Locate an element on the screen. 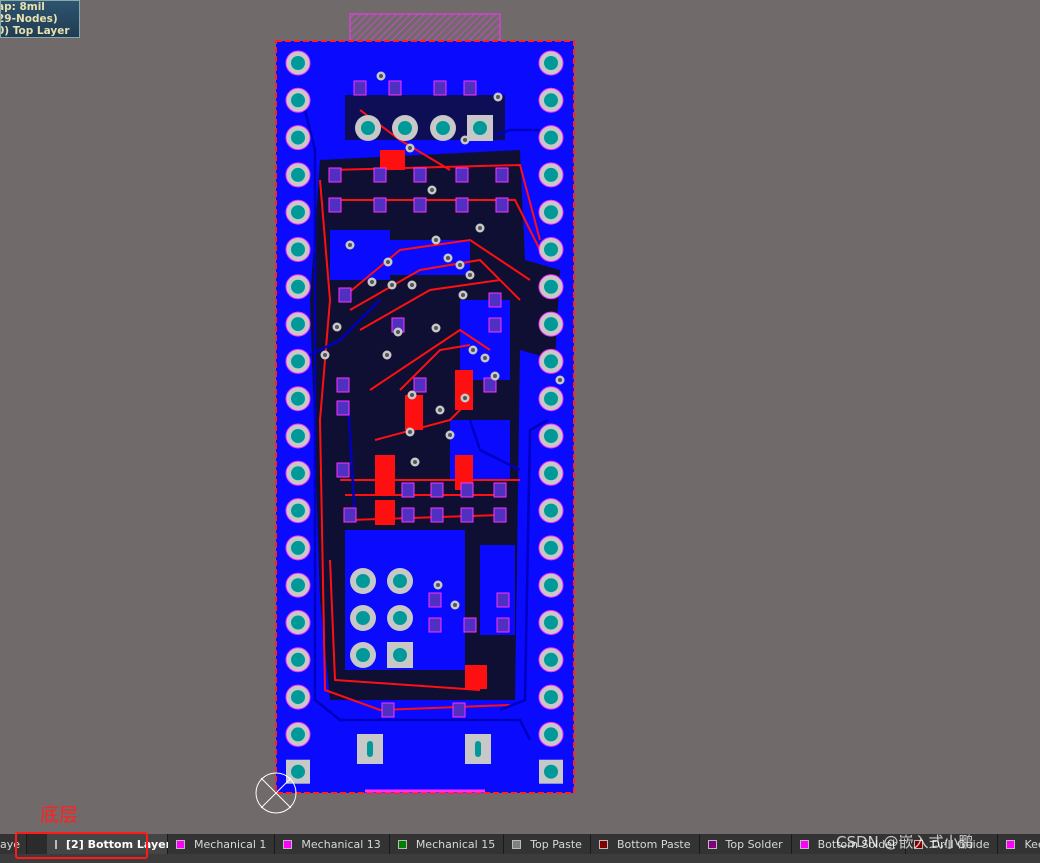 The image size is (1040, 863). layer-tab-label: Mechanical 15 is located at coordinates (455, 844).